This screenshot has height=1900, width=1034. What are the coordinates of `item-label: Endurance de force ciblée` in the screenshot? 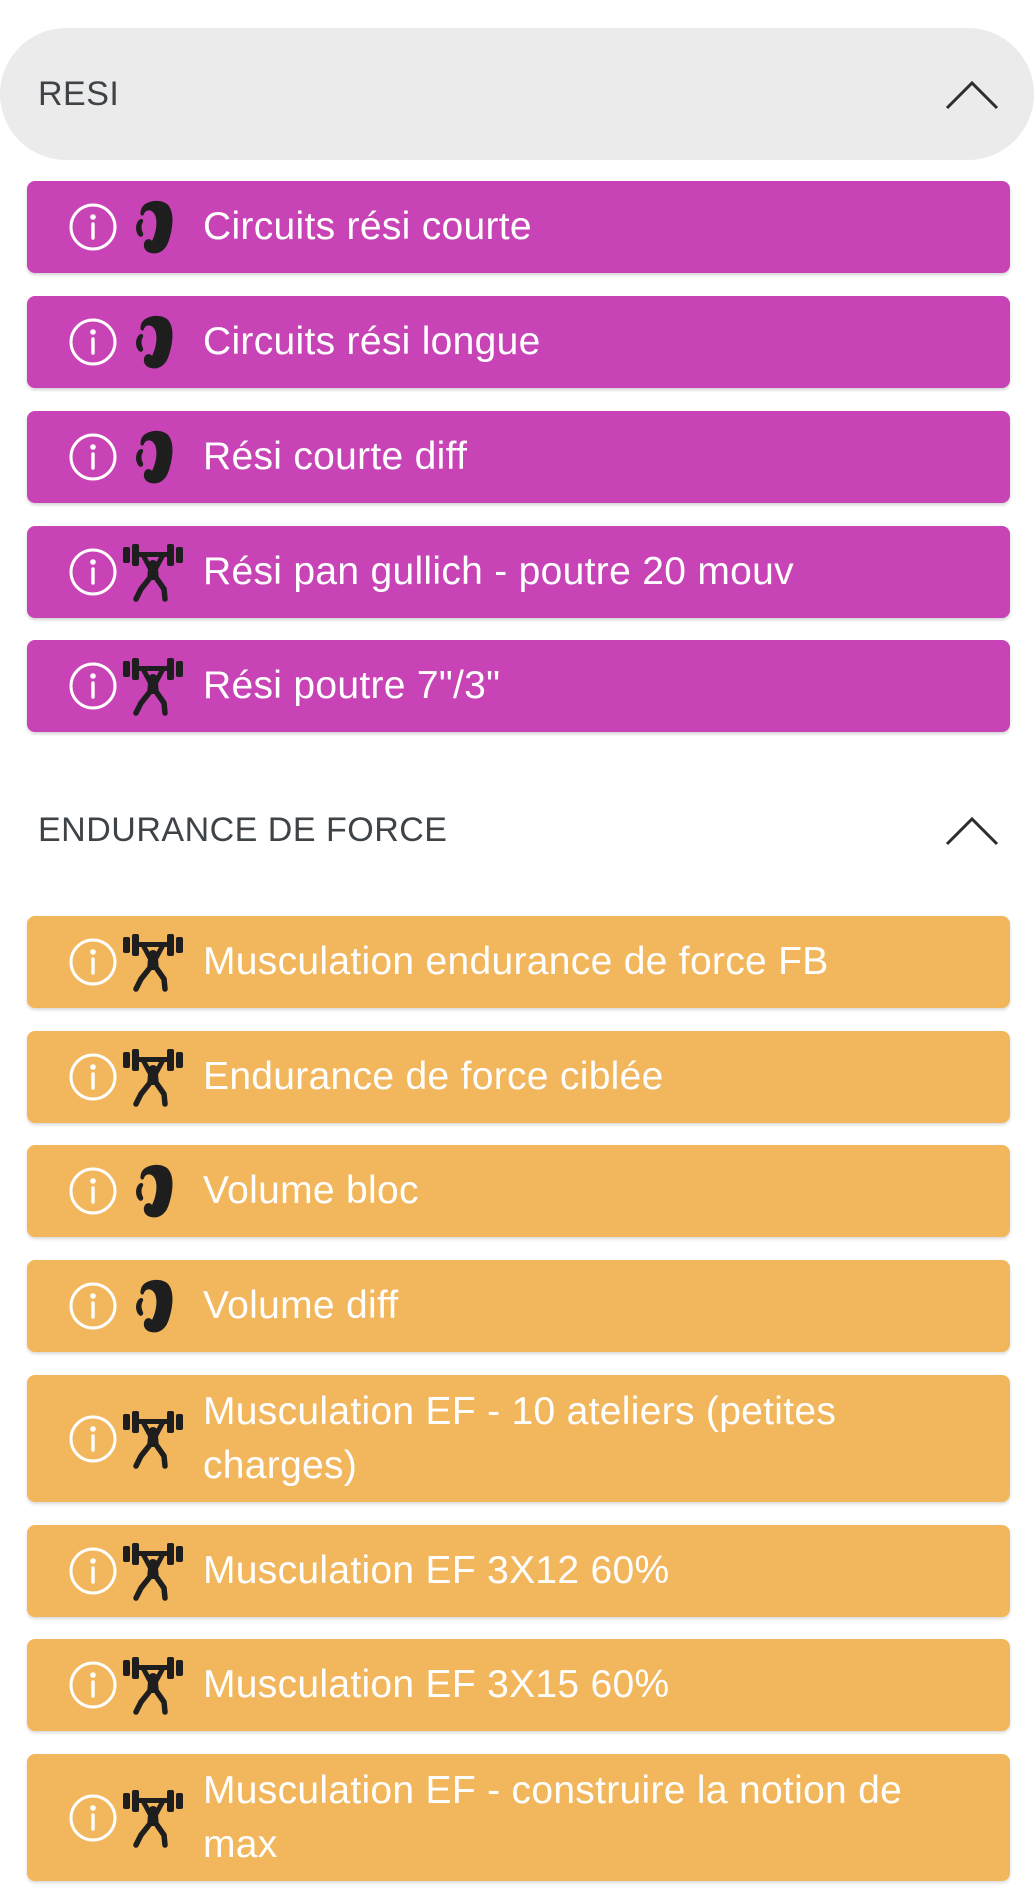 It's located at (433, 1076).